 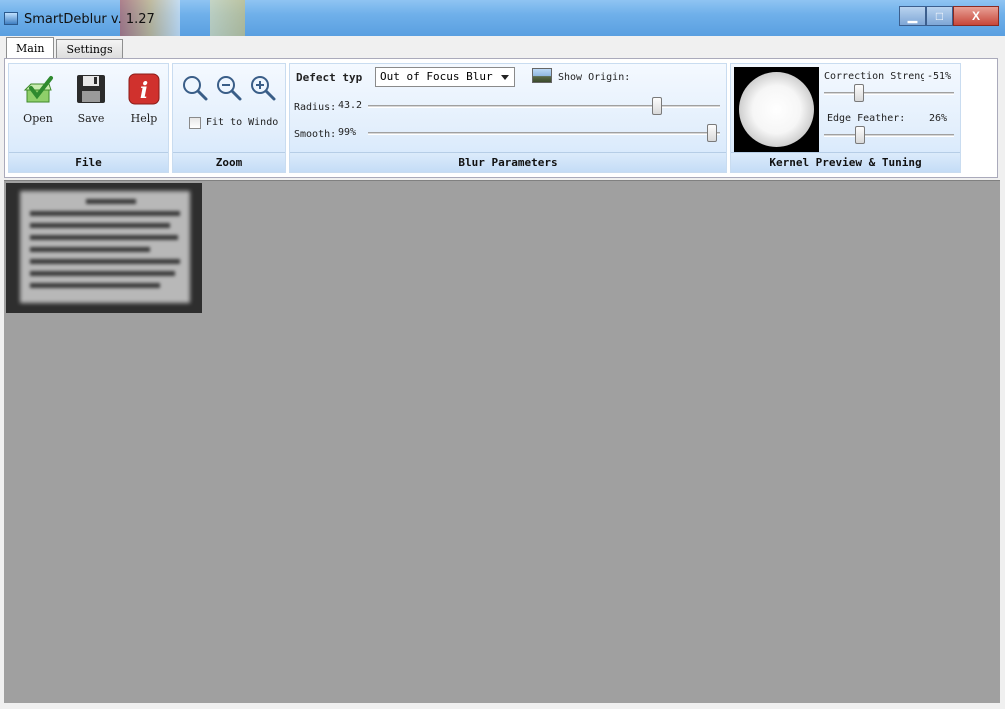 I want to click on open-label: Open, so click(x=38, y=118).